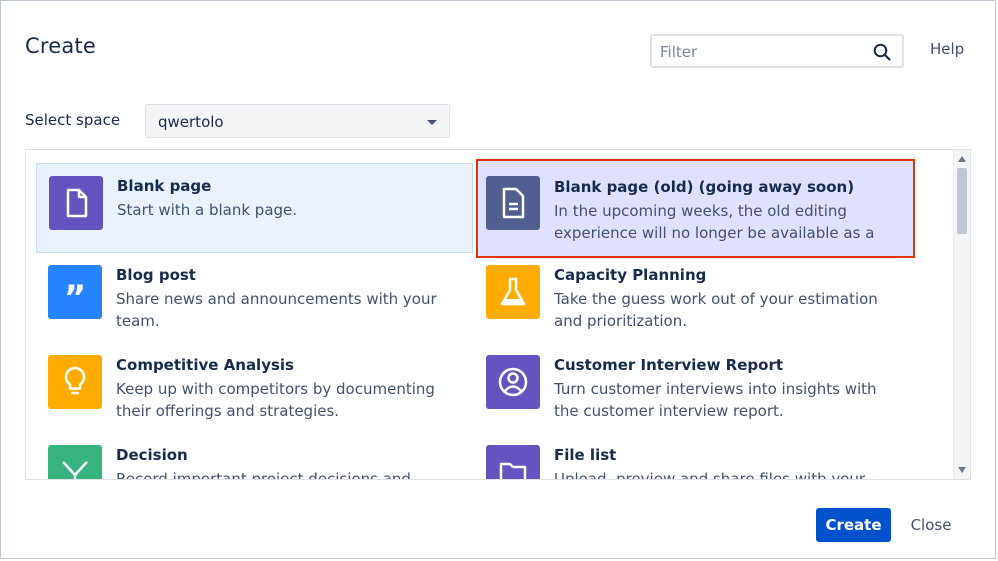  Describe the element at coordinates (513, 462) in the screenshot. I see `folder-icon` at that location.